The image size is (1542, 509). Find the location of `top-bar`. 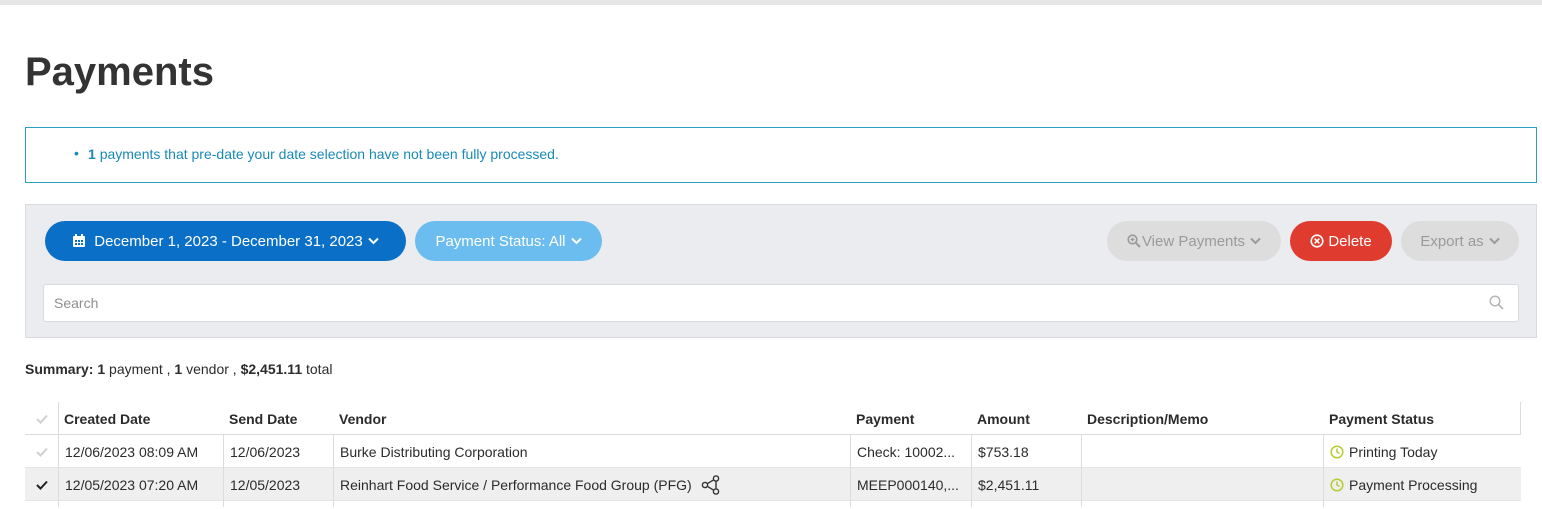

top-bar is located at coordinates (771, 2).